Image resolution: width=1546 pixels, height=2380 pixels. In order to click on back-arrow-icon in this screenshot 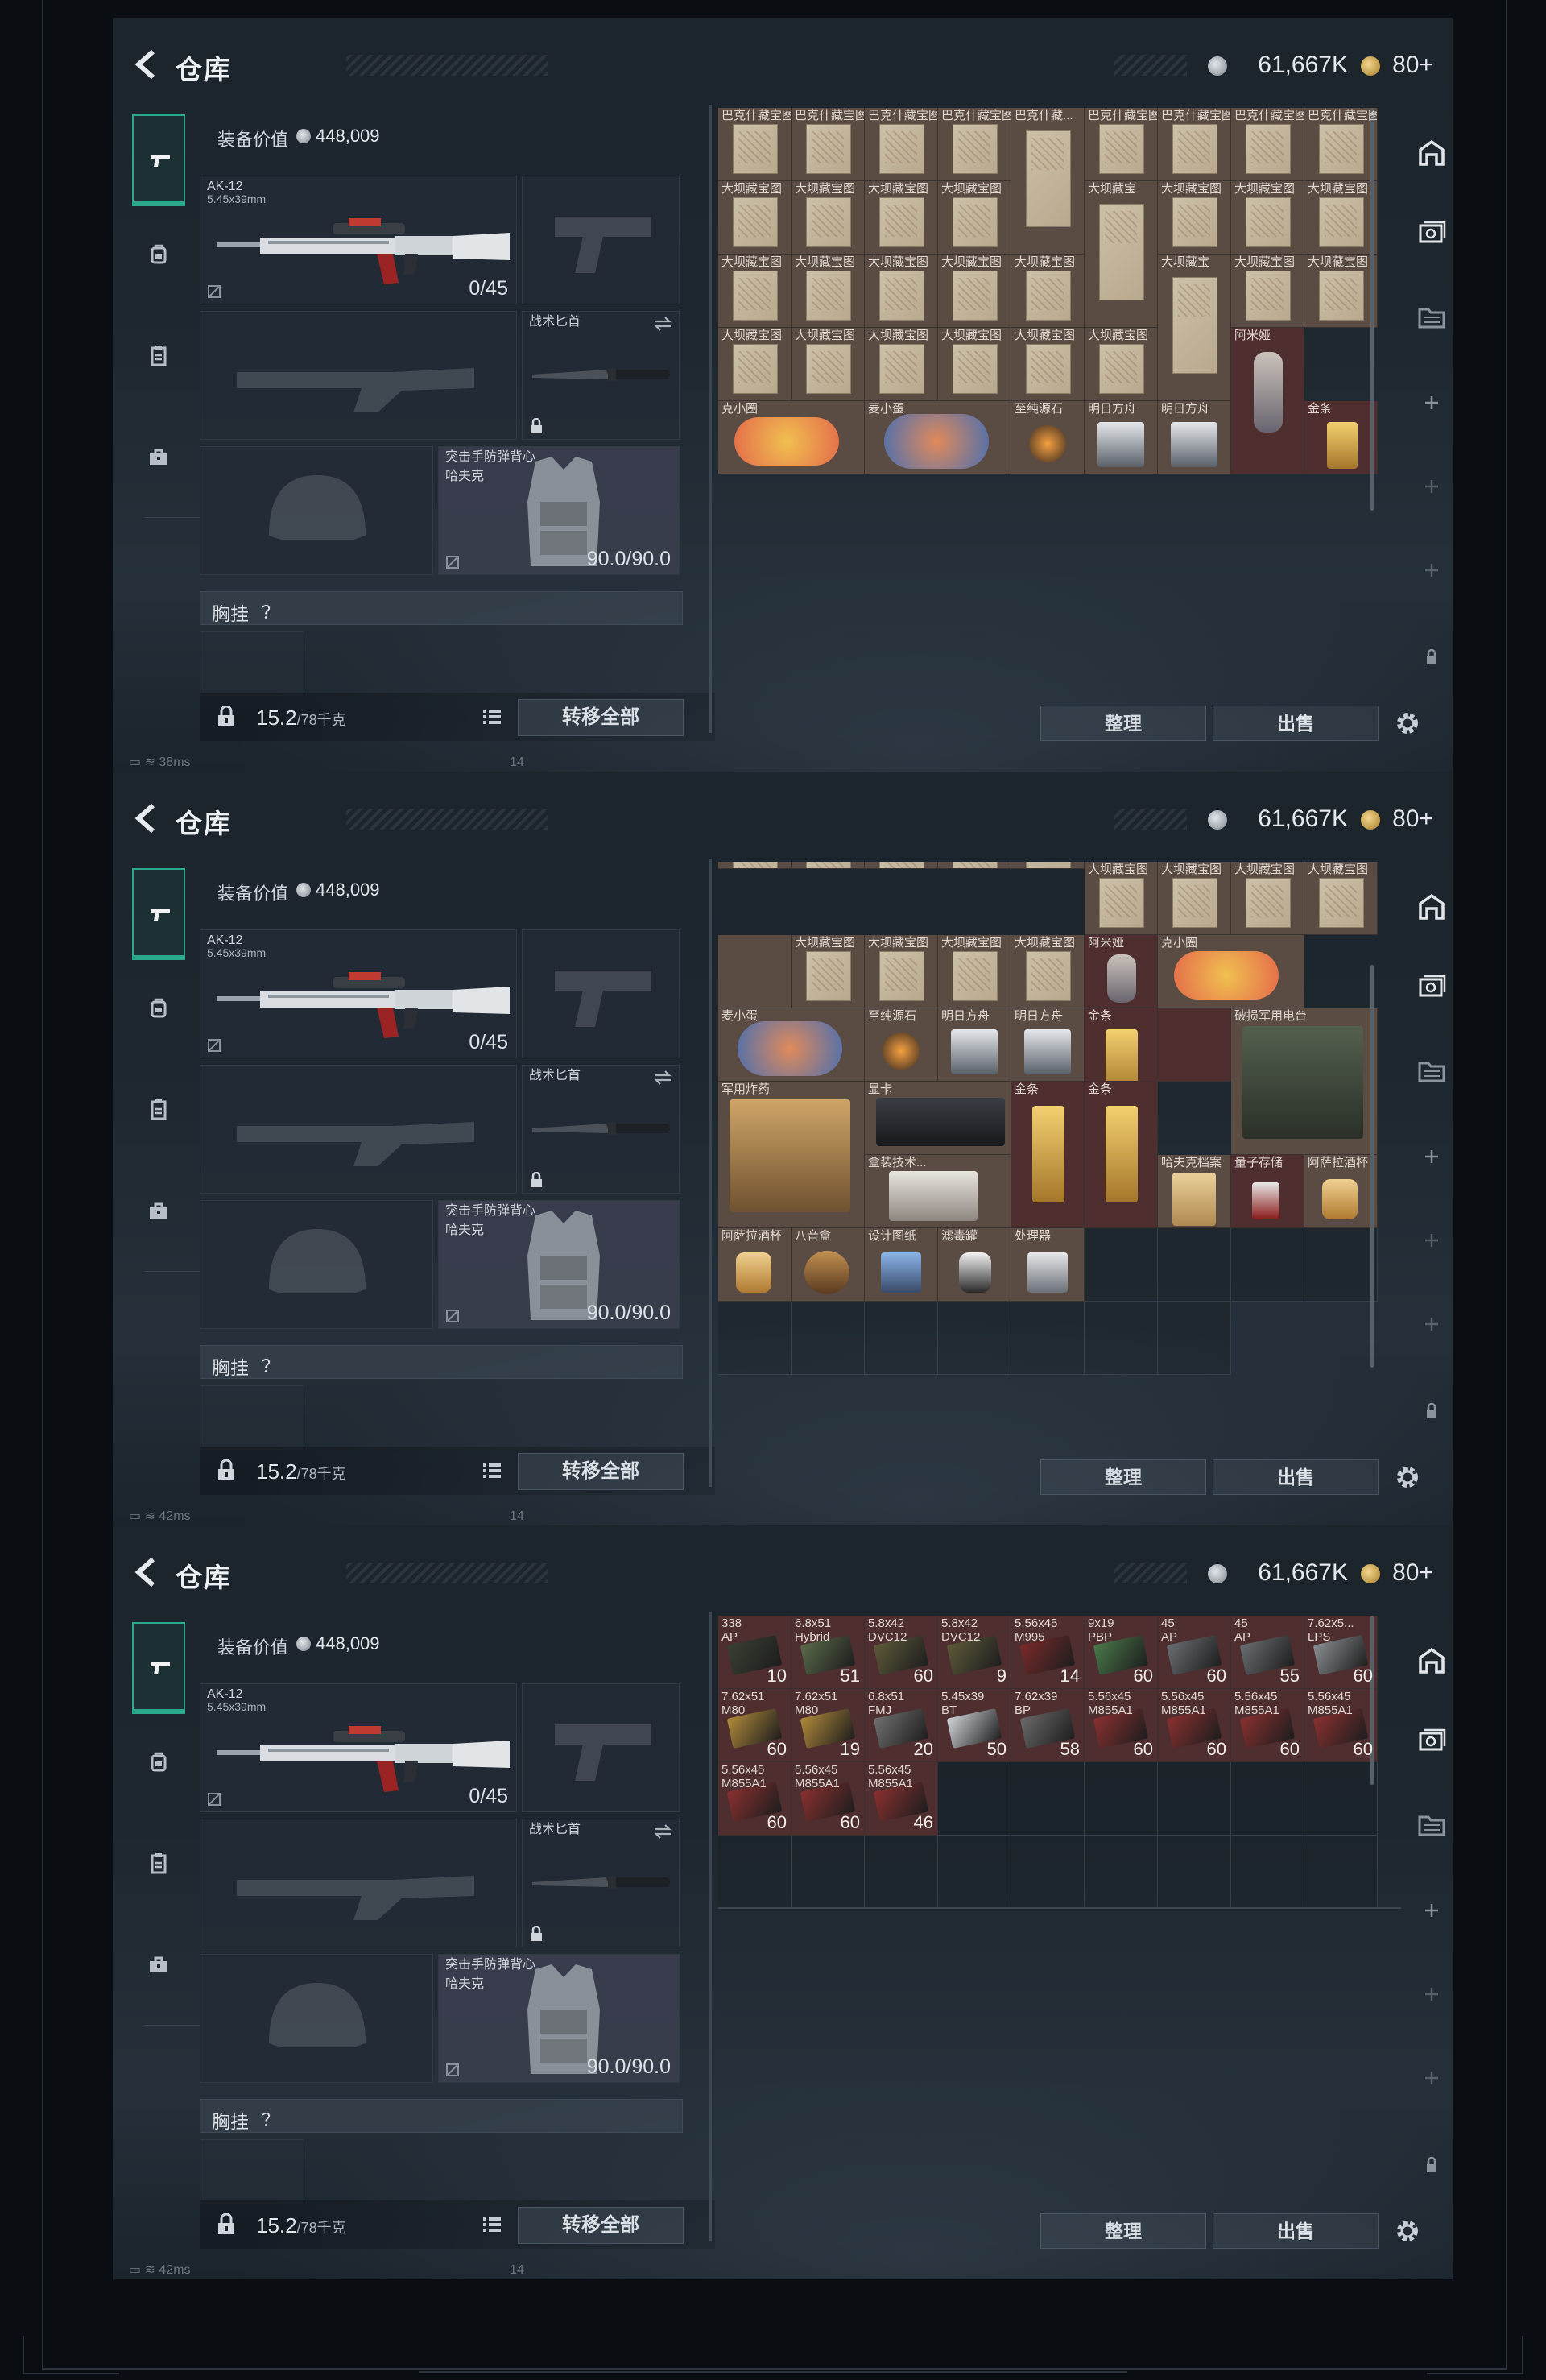, I will do `click(146, 1572)`.